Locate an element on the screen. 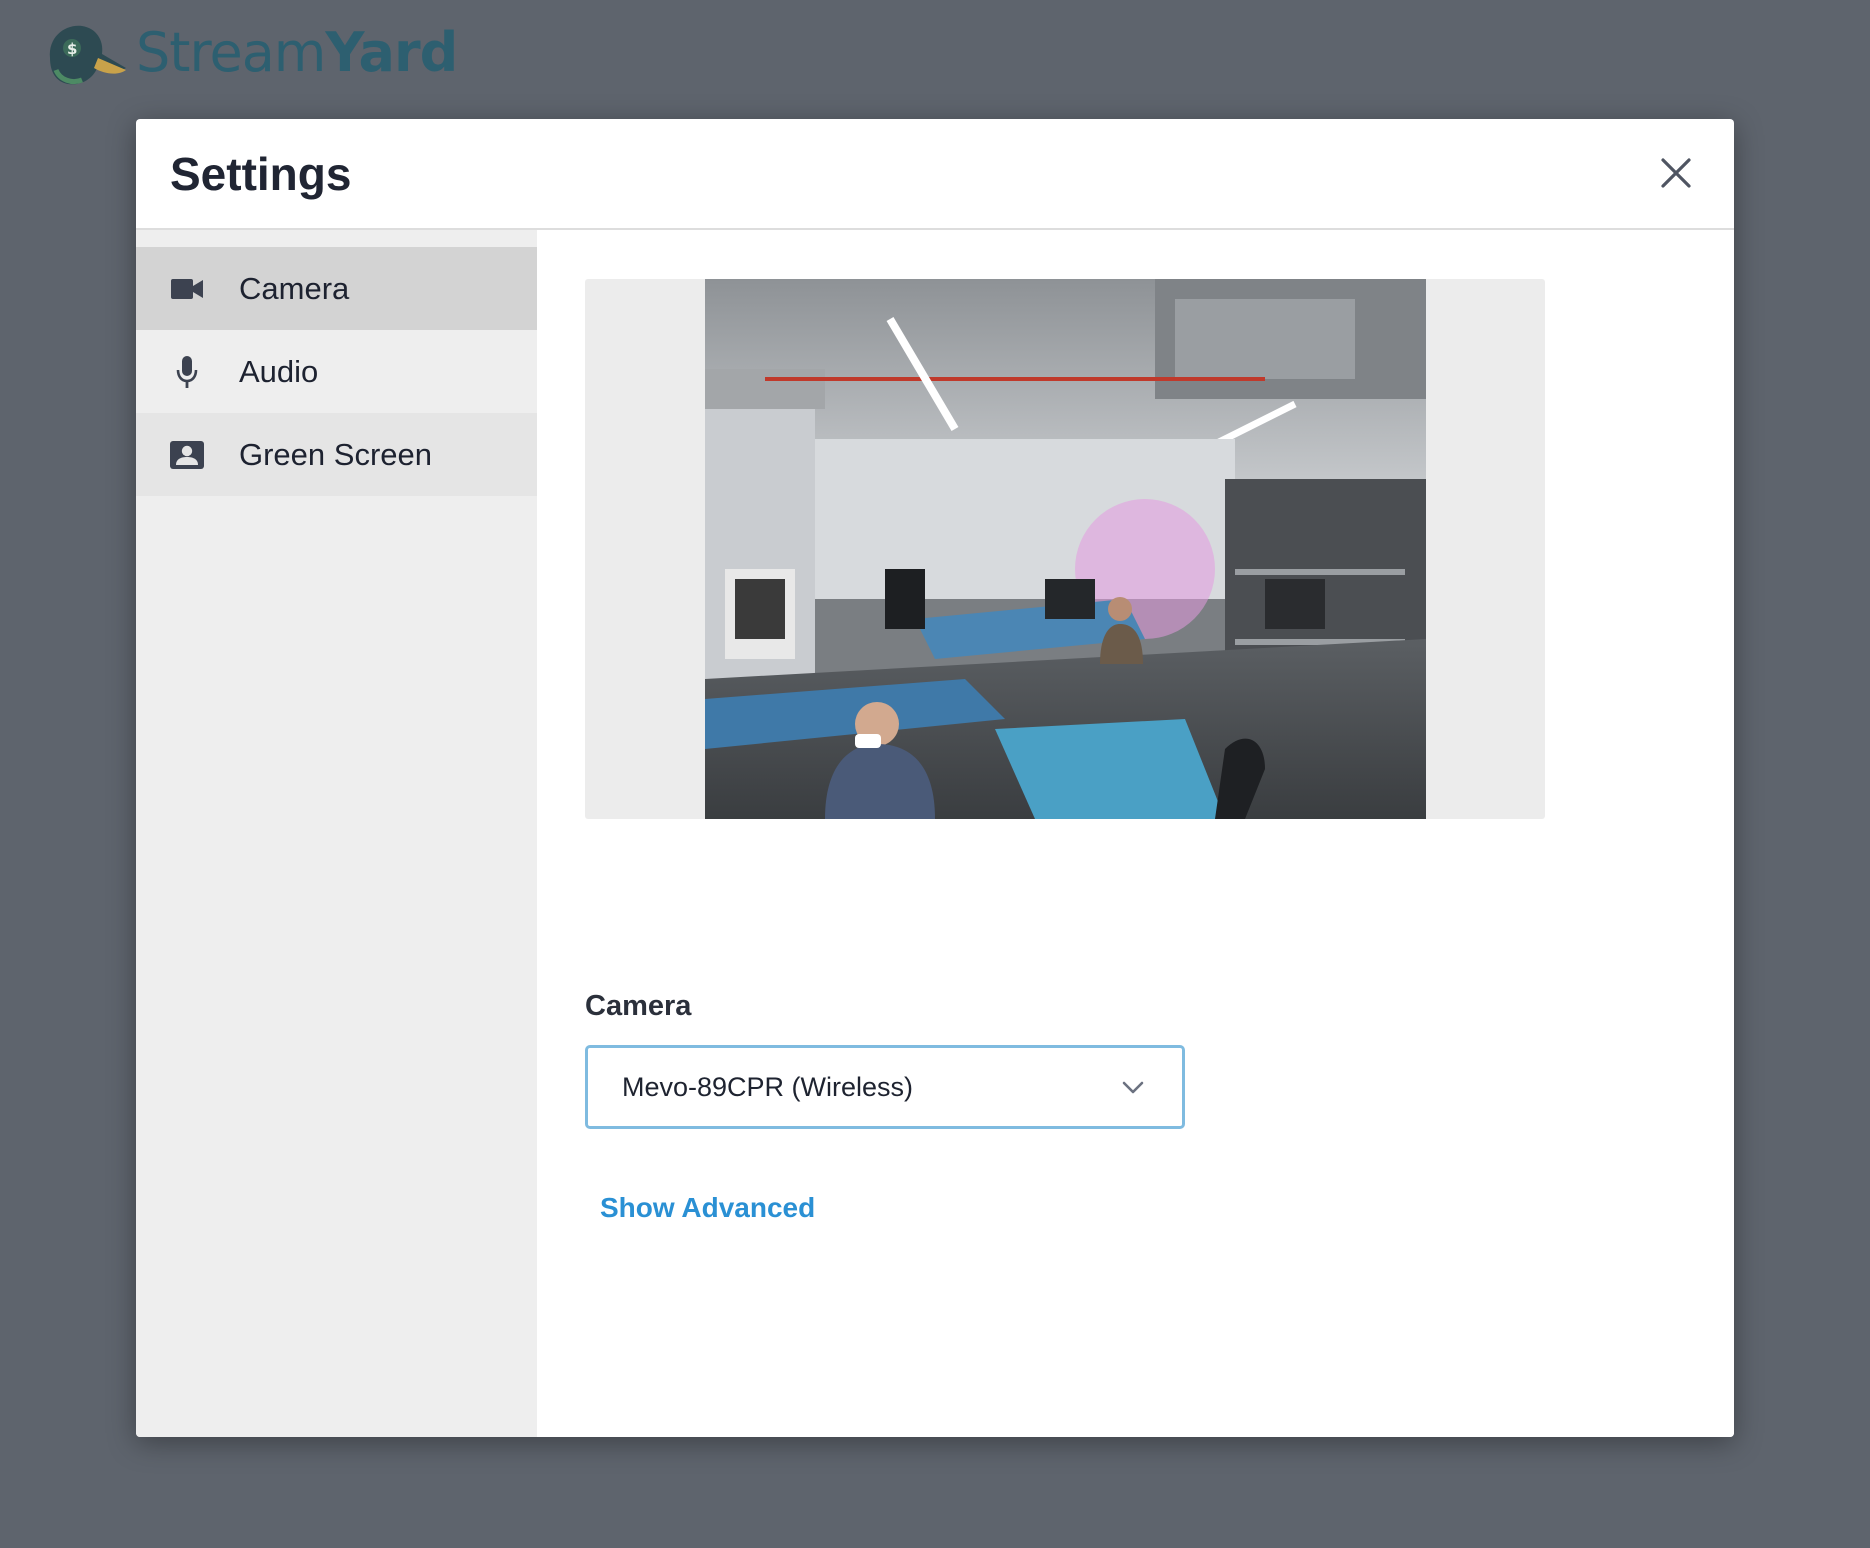  modal-header: Settings is located at coordinates (935, 174).